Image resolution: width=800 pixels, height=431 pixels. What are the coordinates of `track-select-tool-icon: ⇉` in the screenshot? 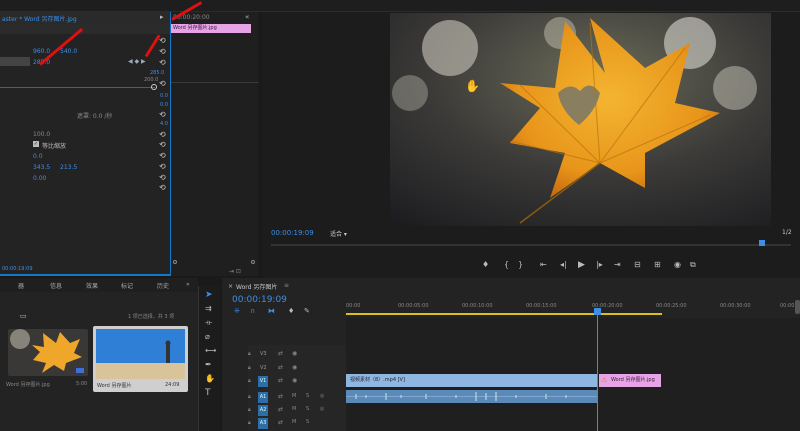 It's located at (208, 308).